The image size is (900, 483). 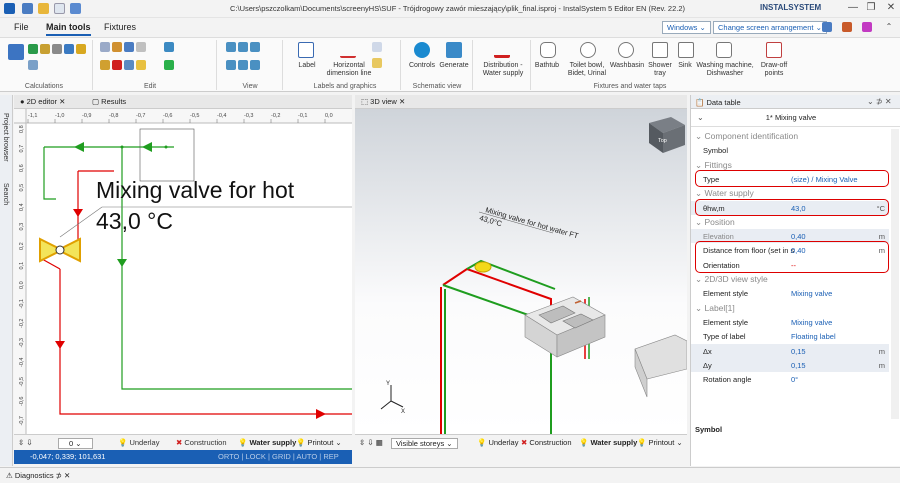 I want to click on help-icon, so click(x=867, y=27).